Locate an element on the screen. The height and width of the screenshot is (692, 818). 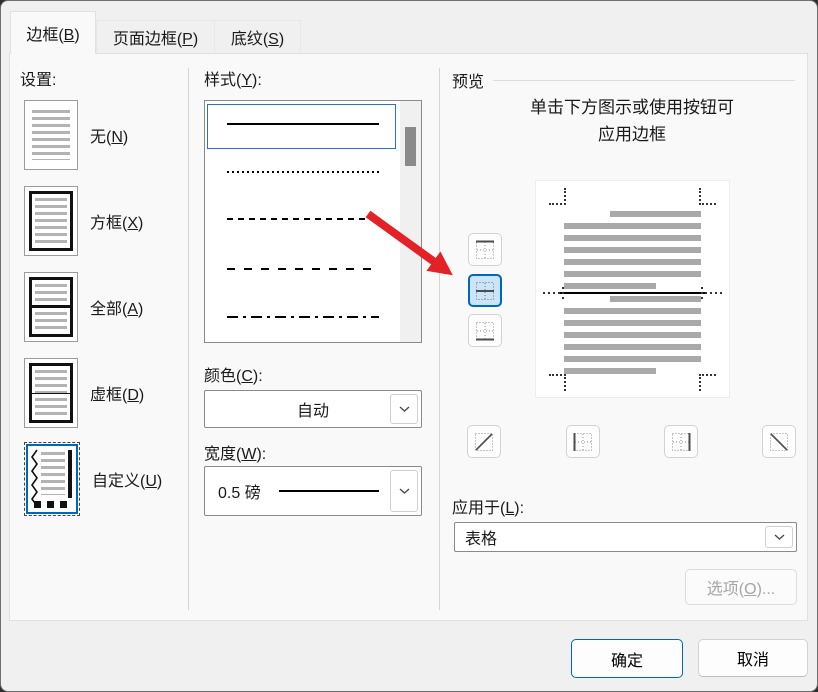
color-dropdown: 自动 is located at coordinates (313, 409).